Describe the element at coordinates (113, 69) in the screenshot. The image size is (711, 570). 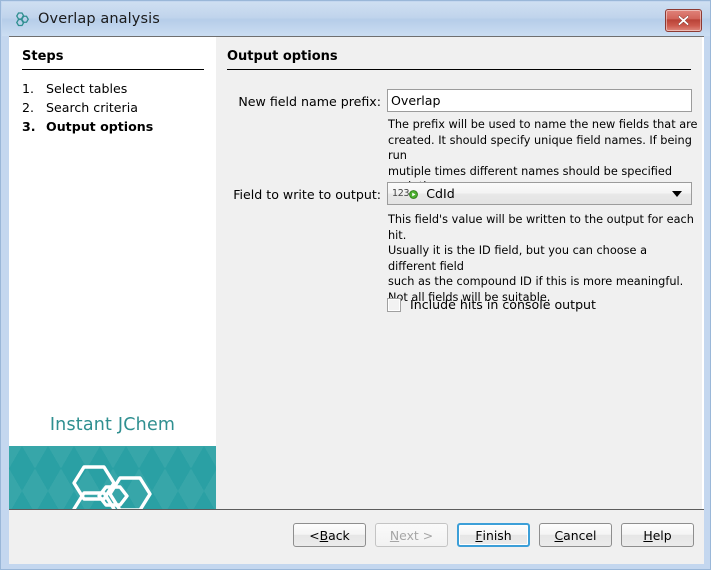
I see `steps-divider` at that location.